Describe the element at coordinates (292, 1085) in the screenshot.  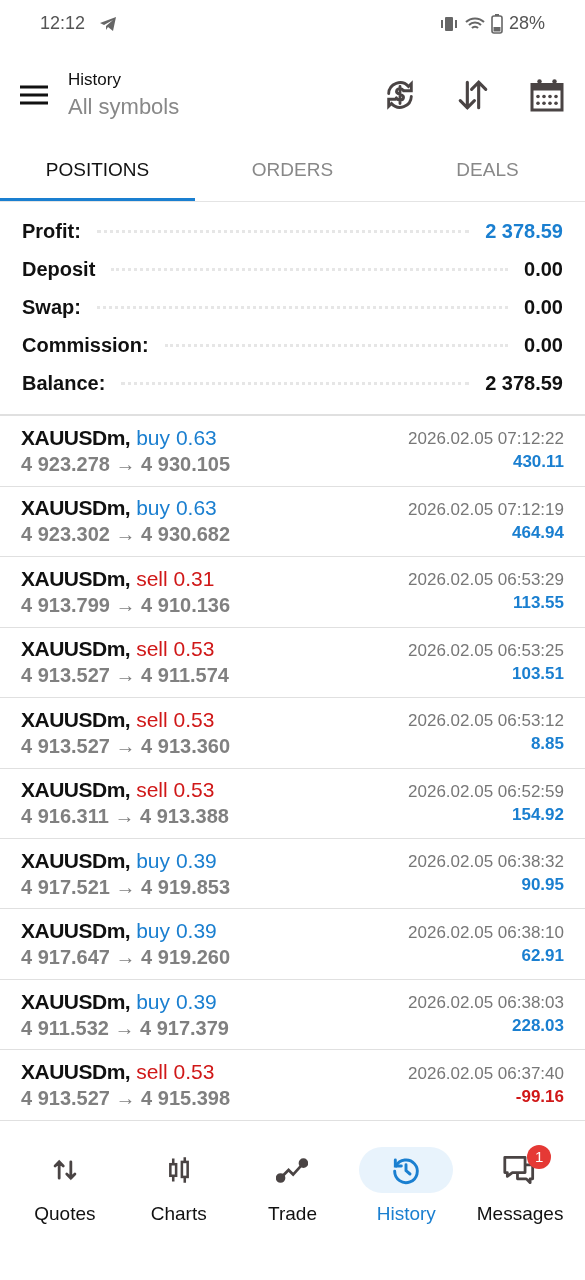
I see `position-row: XAUUSDm, sell 0.53 4 913.527 → 4 915.398 2026.02.05 06:37:40 -99.16` at that location.